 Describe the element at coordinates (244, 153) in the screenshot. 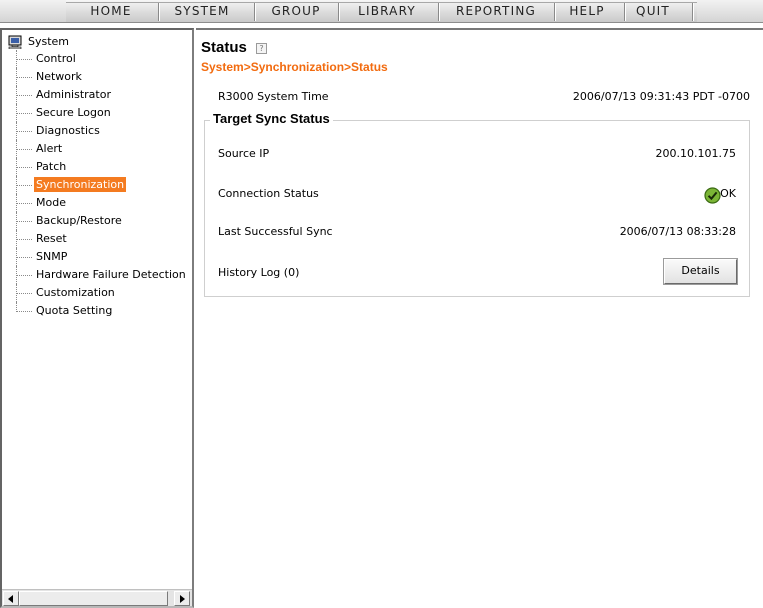

I see `source-ip-label: Source IP` at that location.